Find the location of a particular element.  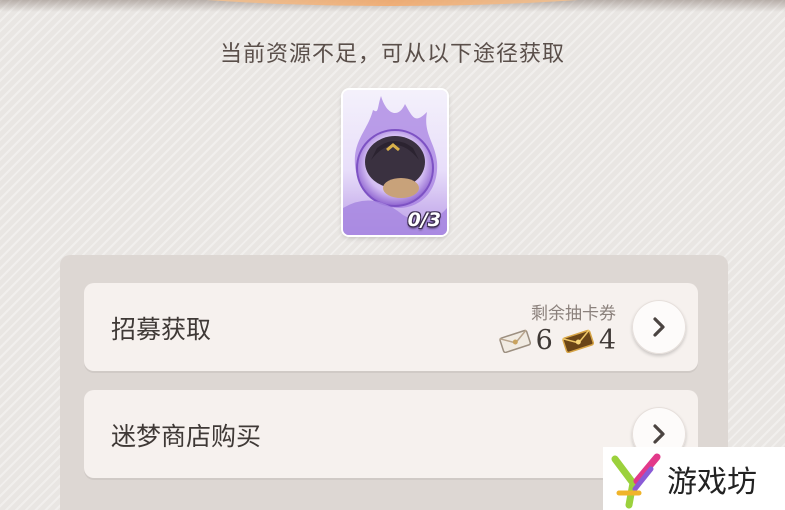

silver-ticket: 6 is located at coordinates (525, 340).